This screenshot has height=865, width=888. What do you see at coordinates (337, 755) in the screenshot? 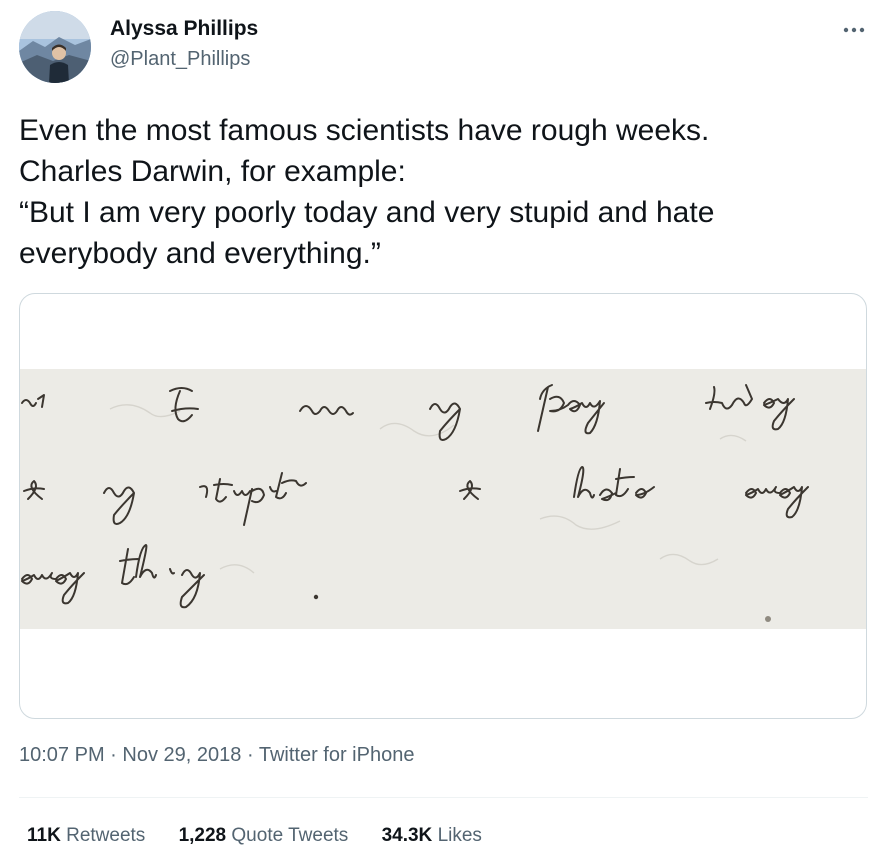
I see `tweet-source: Twitter for iPhone` at bounding box center [337, 755].